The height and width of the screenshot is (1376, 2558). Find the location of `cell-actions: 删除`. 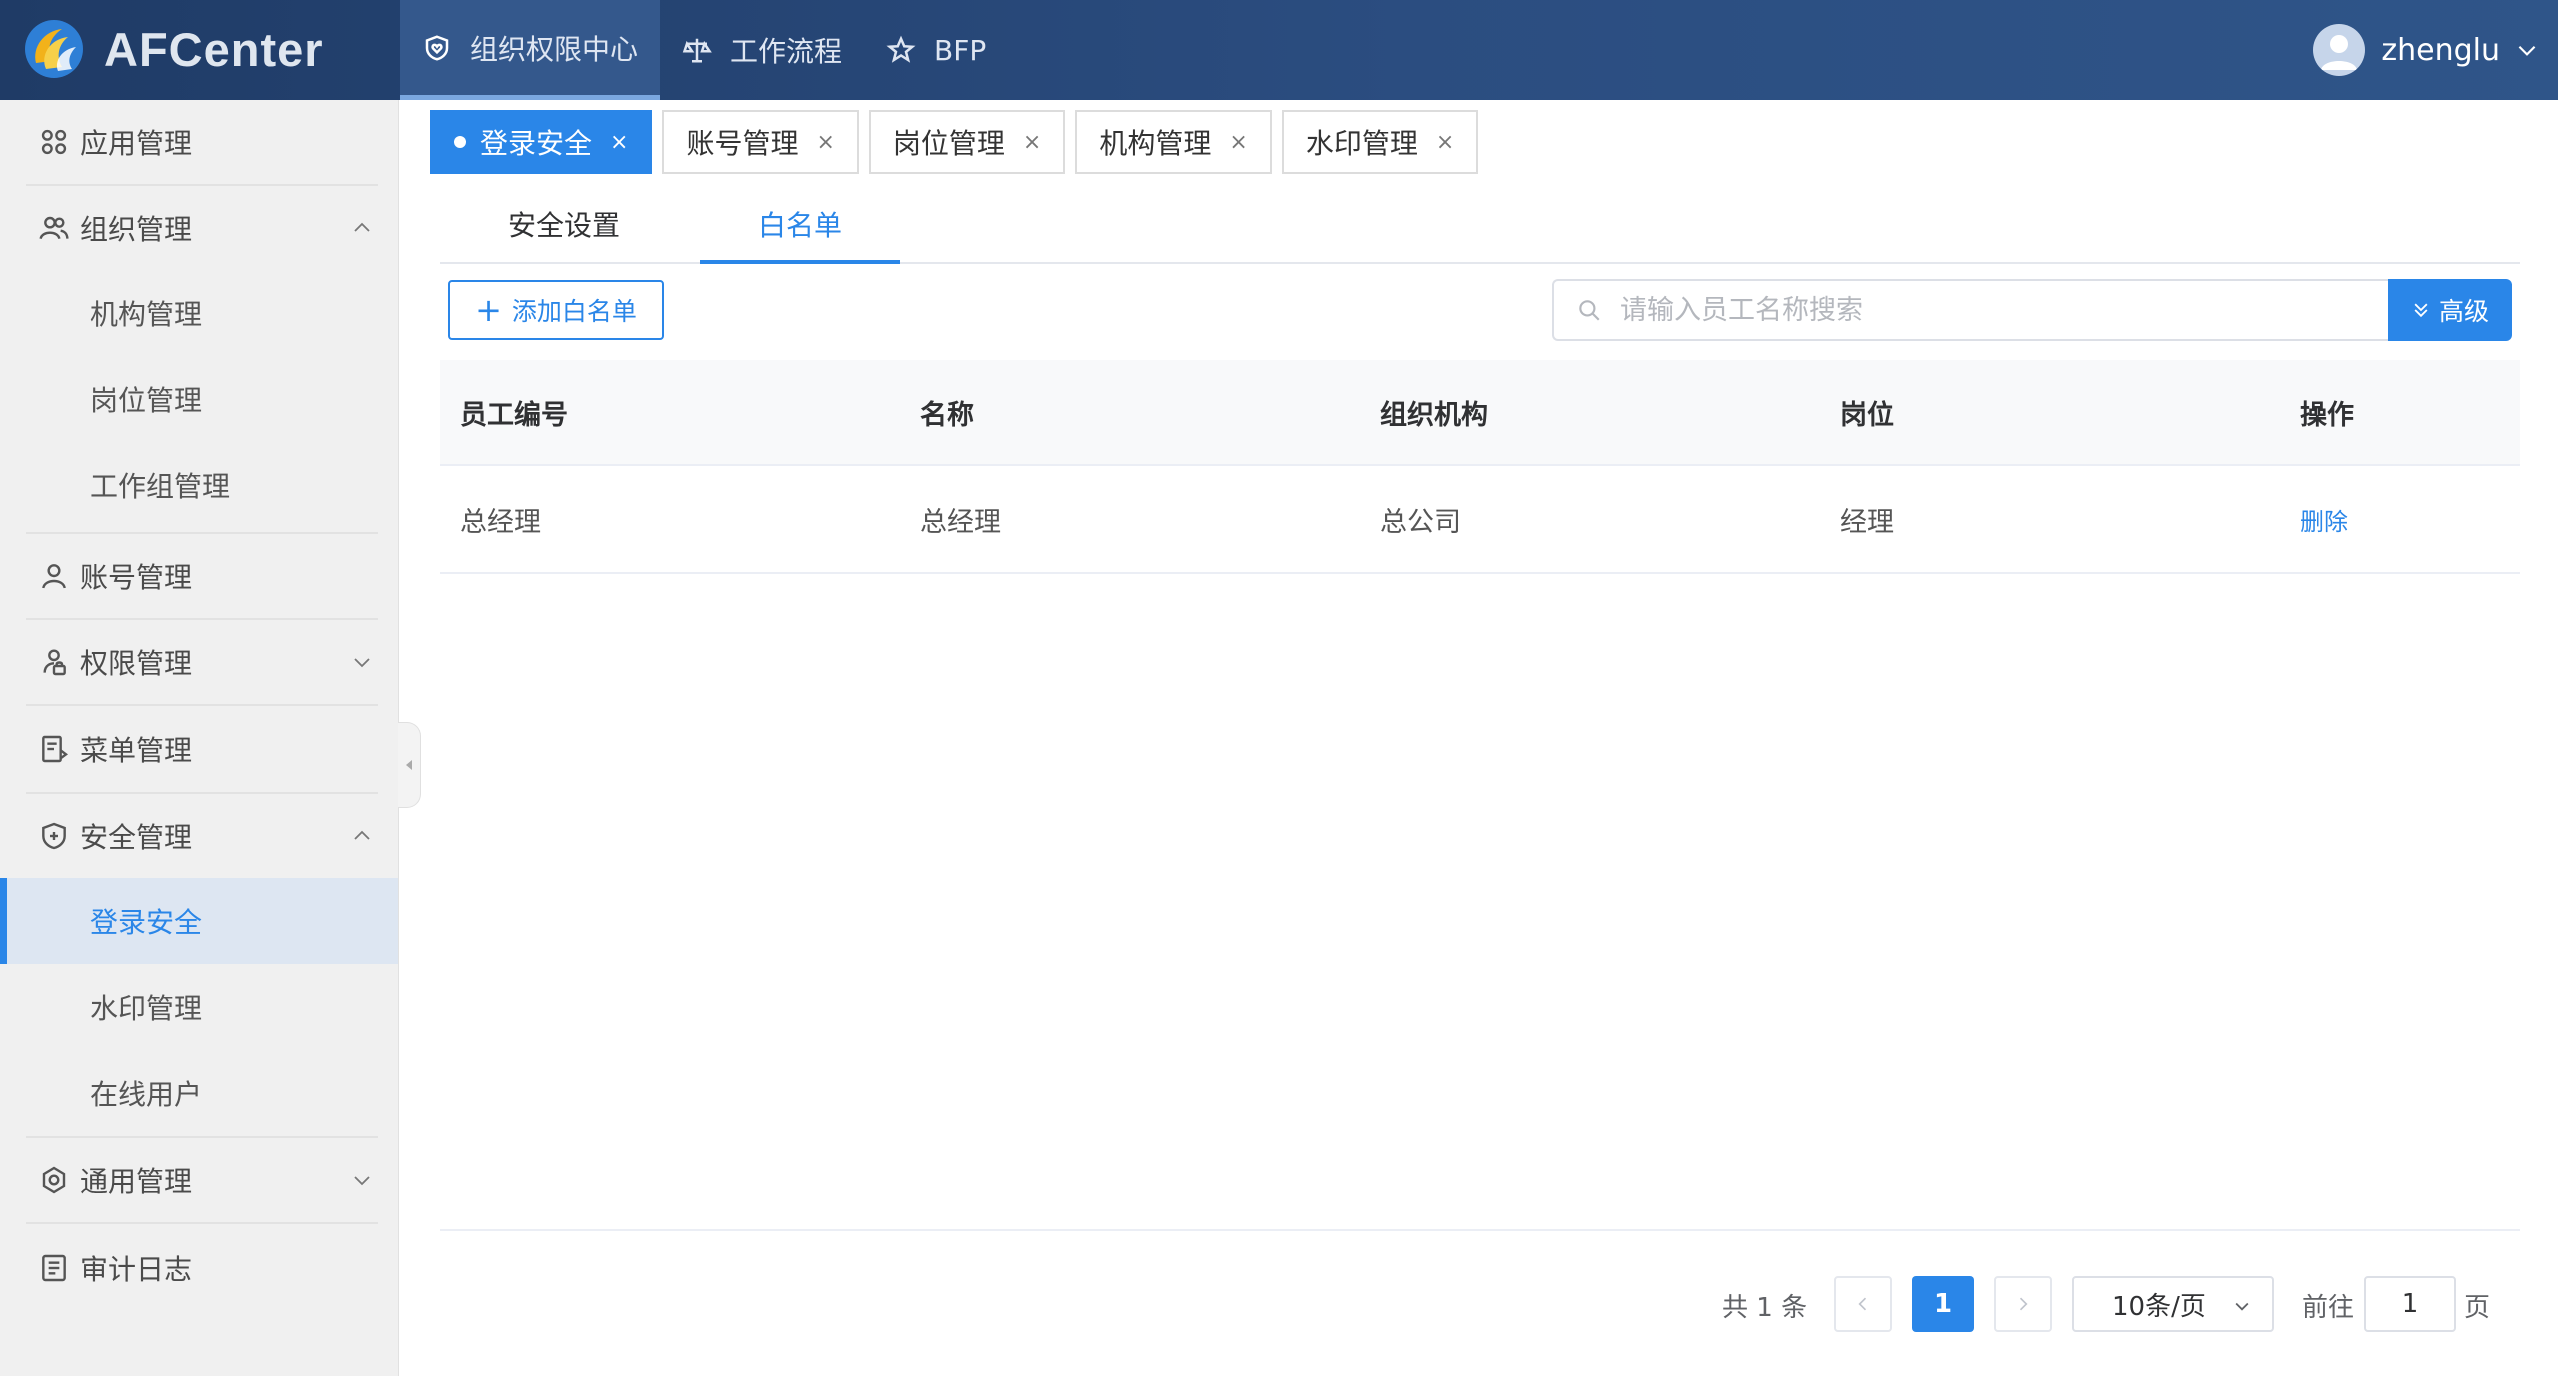

cell-actions: 删除 is located at coordinates (2324, 519).